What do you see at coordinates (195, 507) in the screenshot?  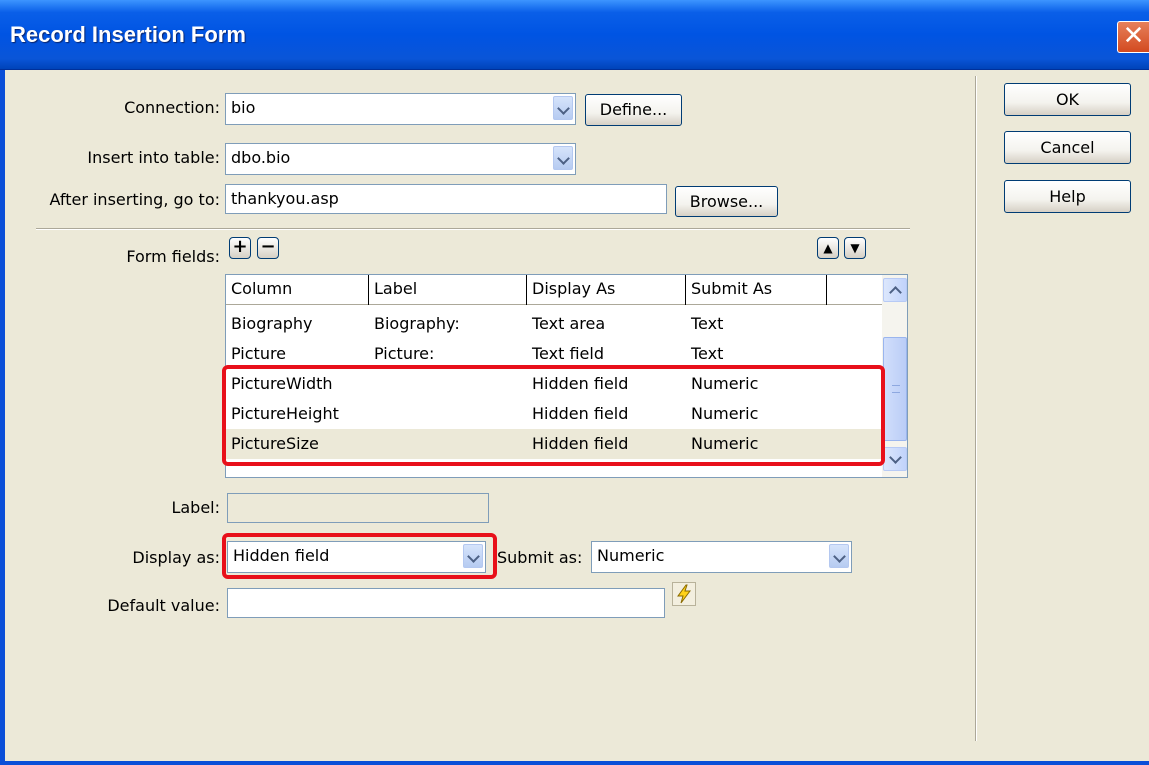 I see `field-label-label: Label:` at bounding box center [195, 507].